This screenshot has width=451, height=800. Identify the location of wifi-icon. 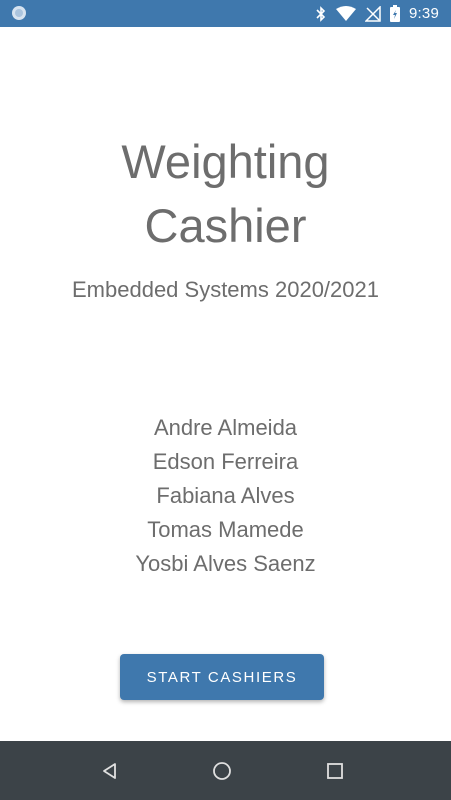
(346, 13).